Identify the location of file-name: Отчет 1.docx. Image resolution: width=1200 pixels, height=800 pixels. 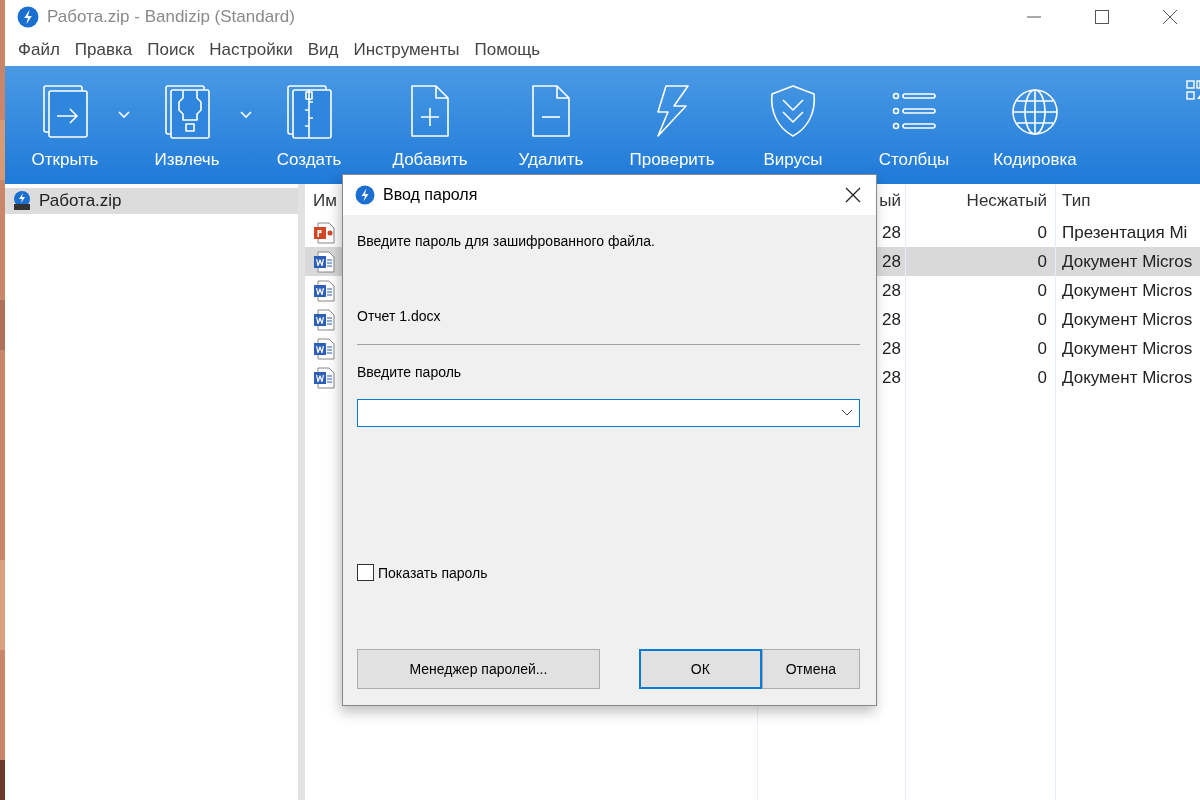
(399, 316).